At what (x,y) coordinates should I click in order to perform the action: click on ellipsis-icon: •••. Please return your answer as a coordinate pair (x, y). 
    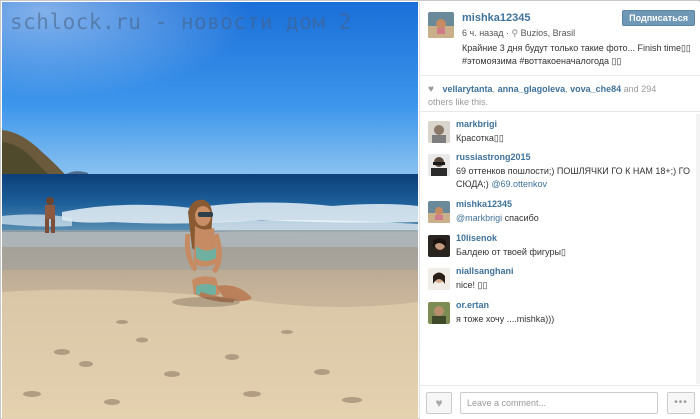
    Looking at the image, I should click on (681, 402).